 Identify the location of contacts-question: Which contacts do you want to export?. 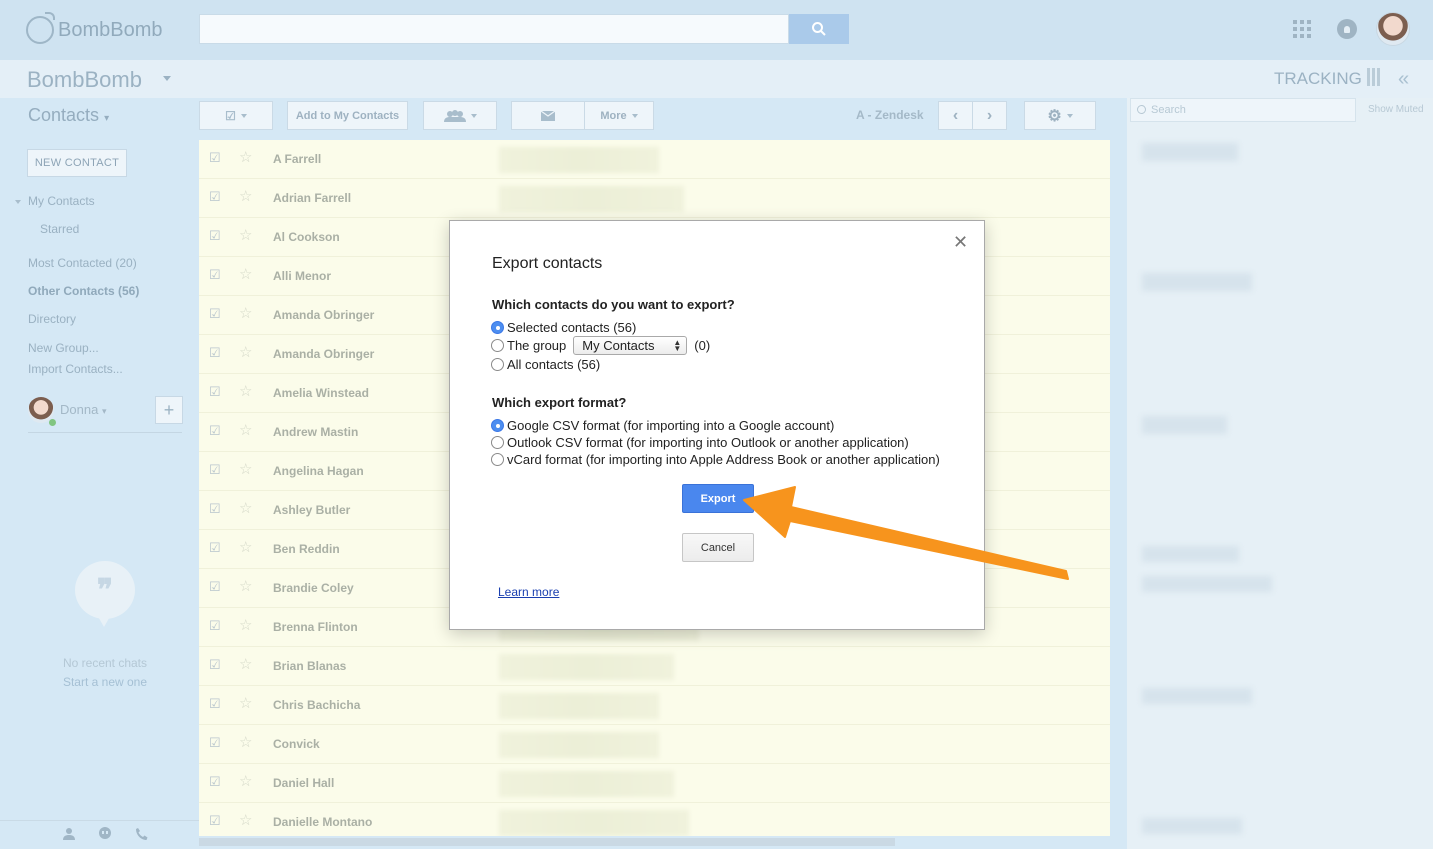
(613, 304).